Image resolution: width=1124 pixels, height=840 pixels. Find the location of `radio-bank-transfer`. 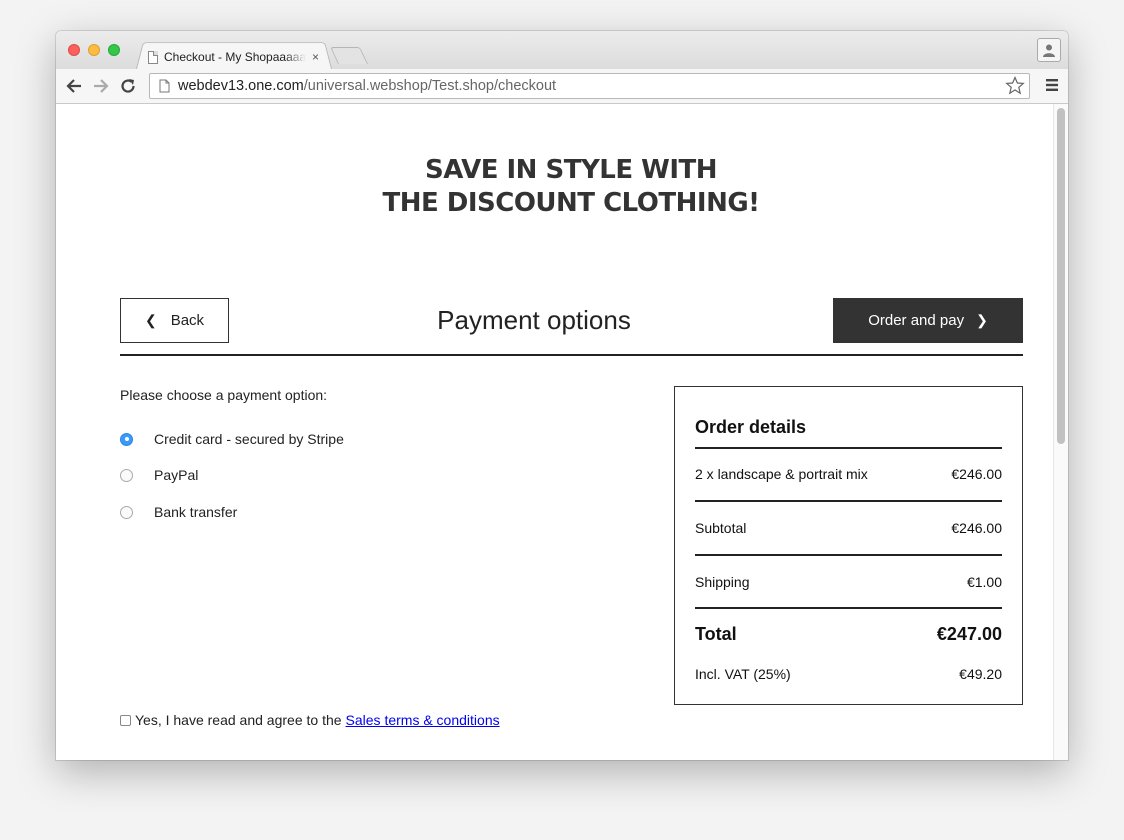

radio-bank-transfer is located at coordinates (126, 512).